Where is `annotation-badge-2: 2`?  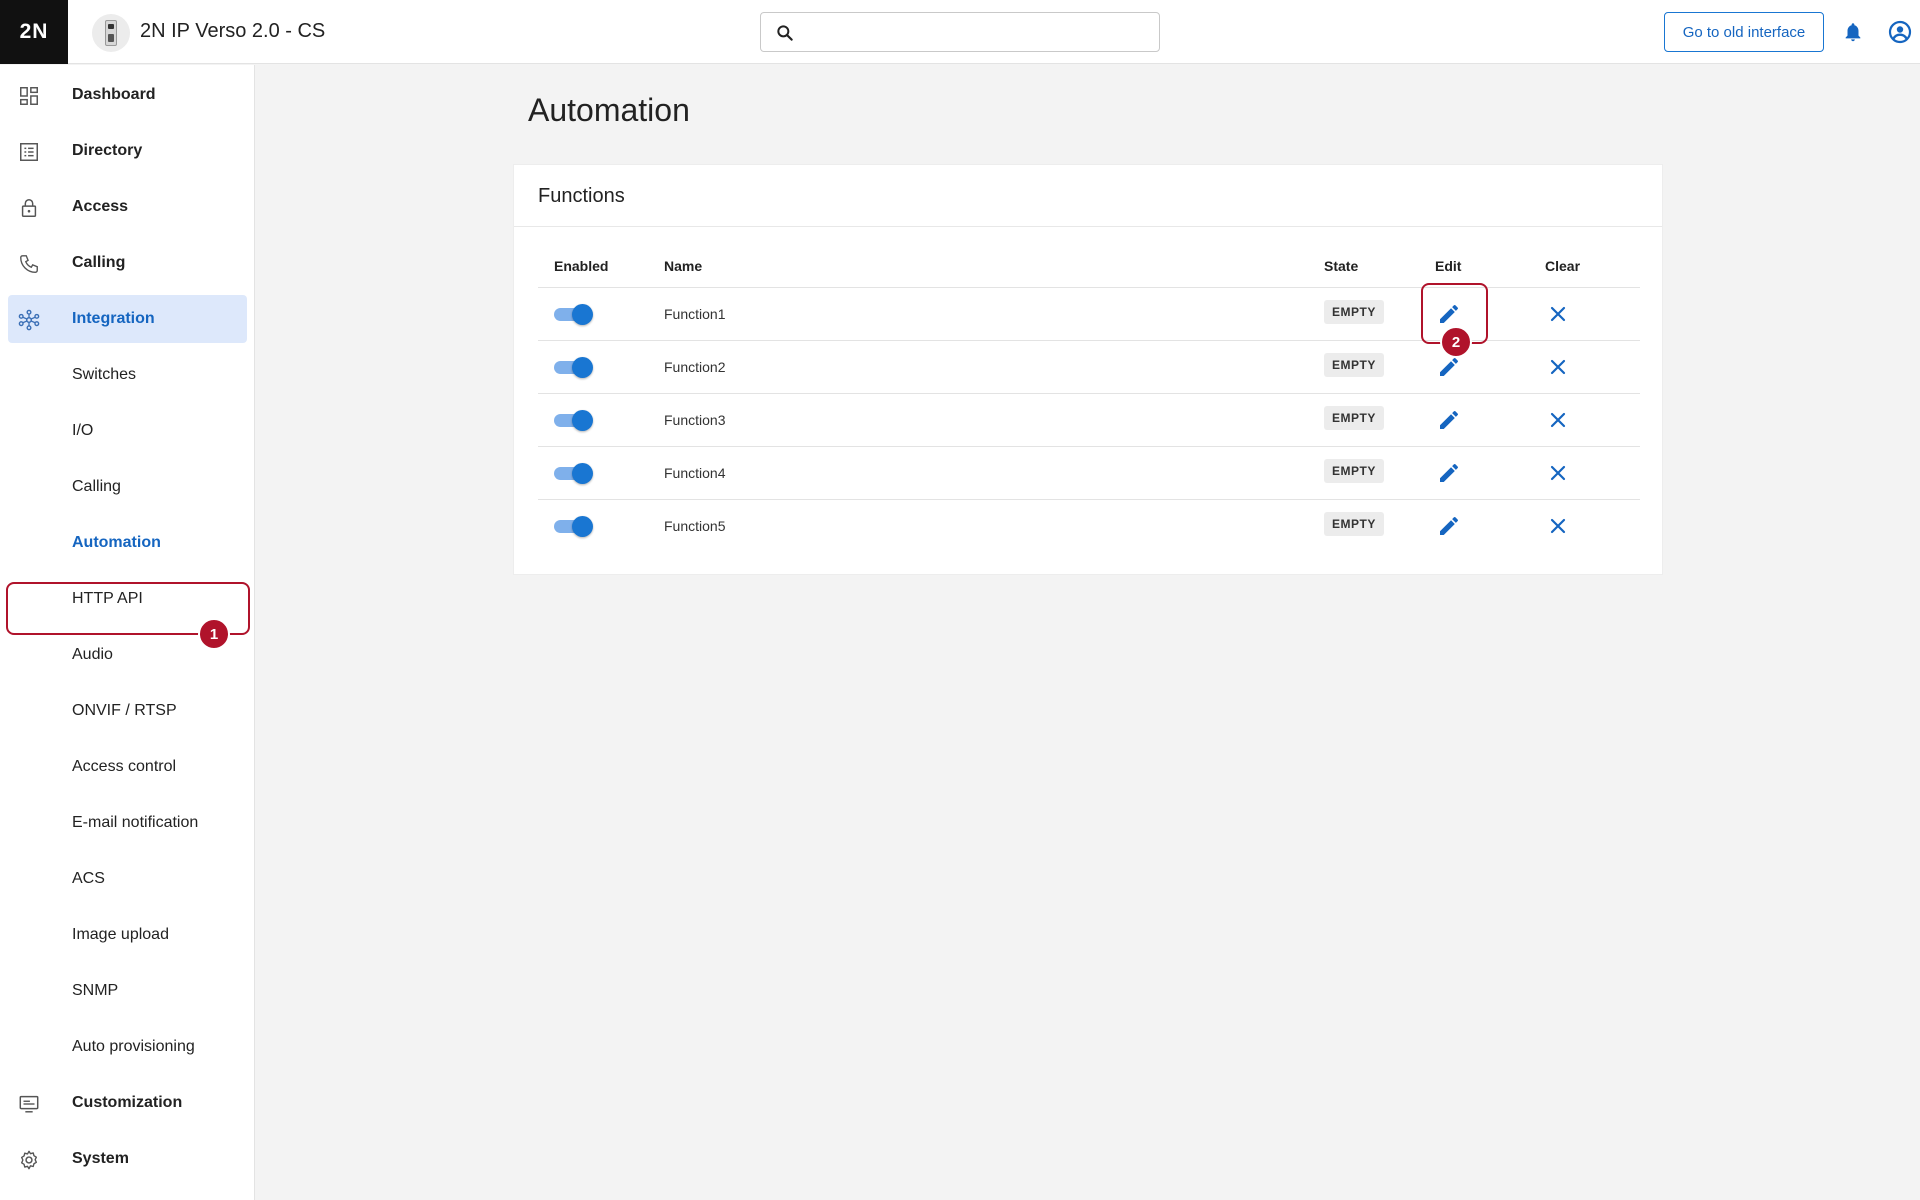
annotation-badge-2: 2 is located at coordinates (1456, 342).